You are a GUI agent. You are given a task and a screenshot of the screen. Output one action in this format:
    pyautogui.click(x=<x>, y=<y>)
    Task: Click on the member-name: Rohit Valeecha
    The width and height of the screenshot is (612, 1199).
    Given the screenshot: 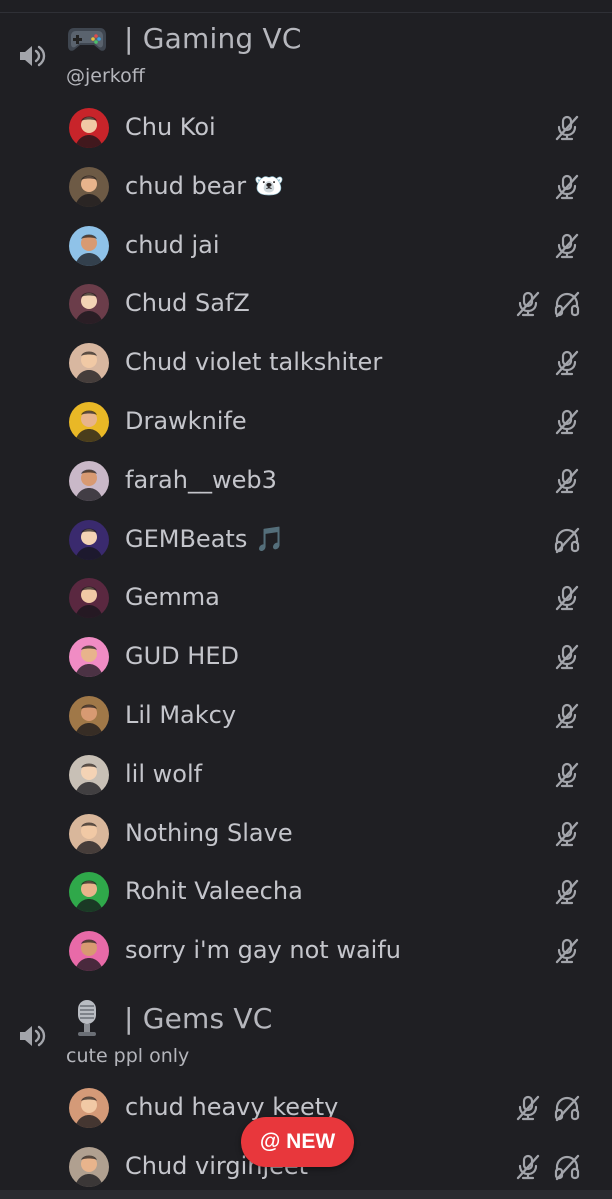 What is the action you would take?
    pyautogui.click(x=214, y=891)
    